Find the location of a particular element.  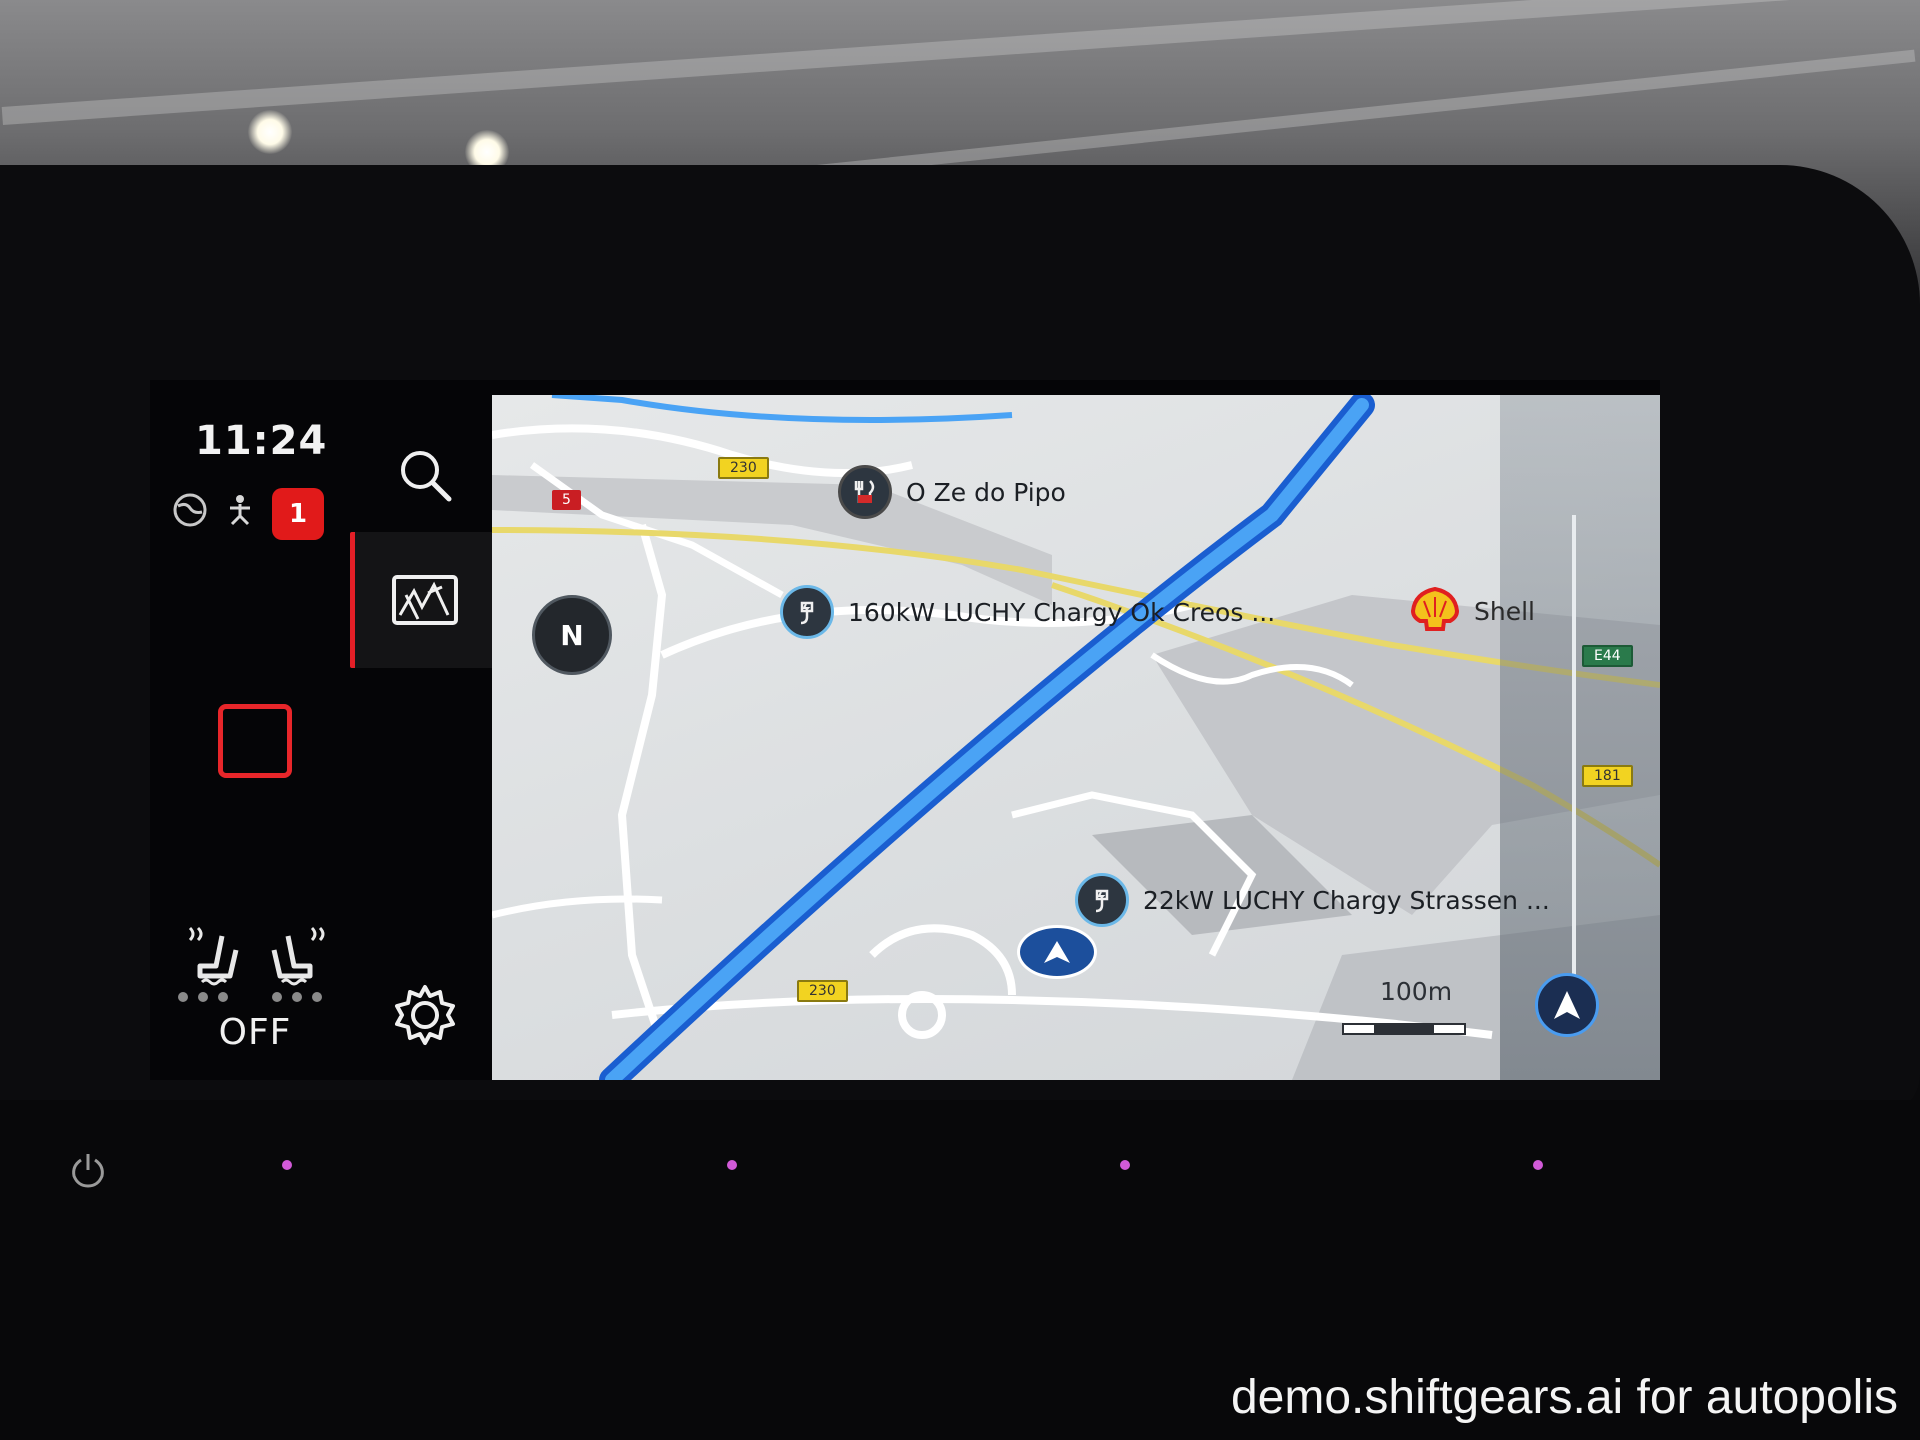

ceiling-light is located at coordinates (270, 132).